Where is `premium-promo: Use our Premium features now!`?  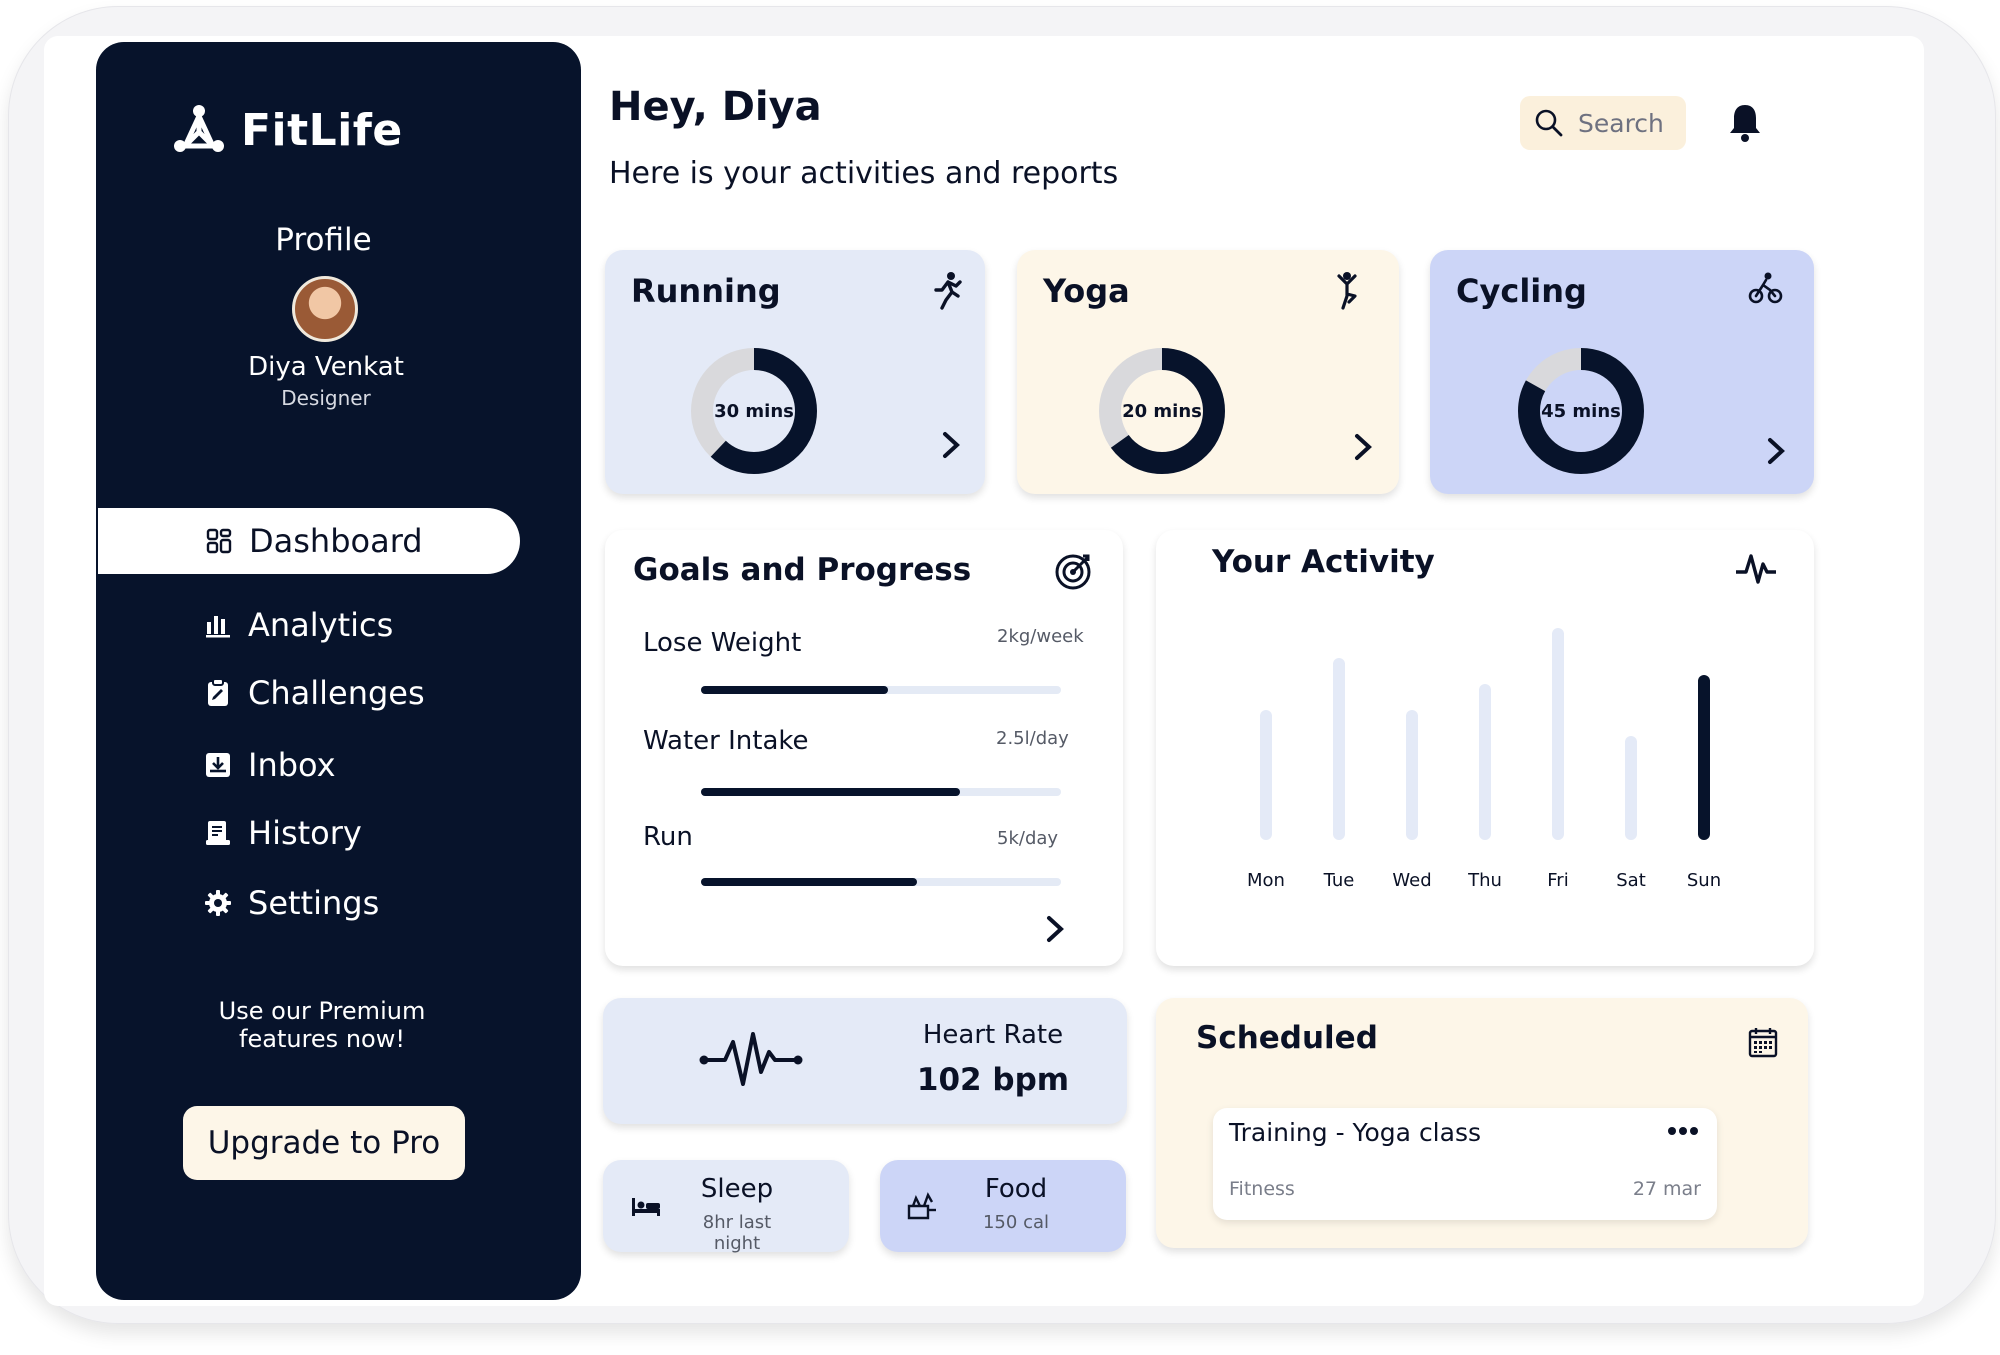
premium-promo: Use our Premium features now! is located at coordinates (322, 1025).